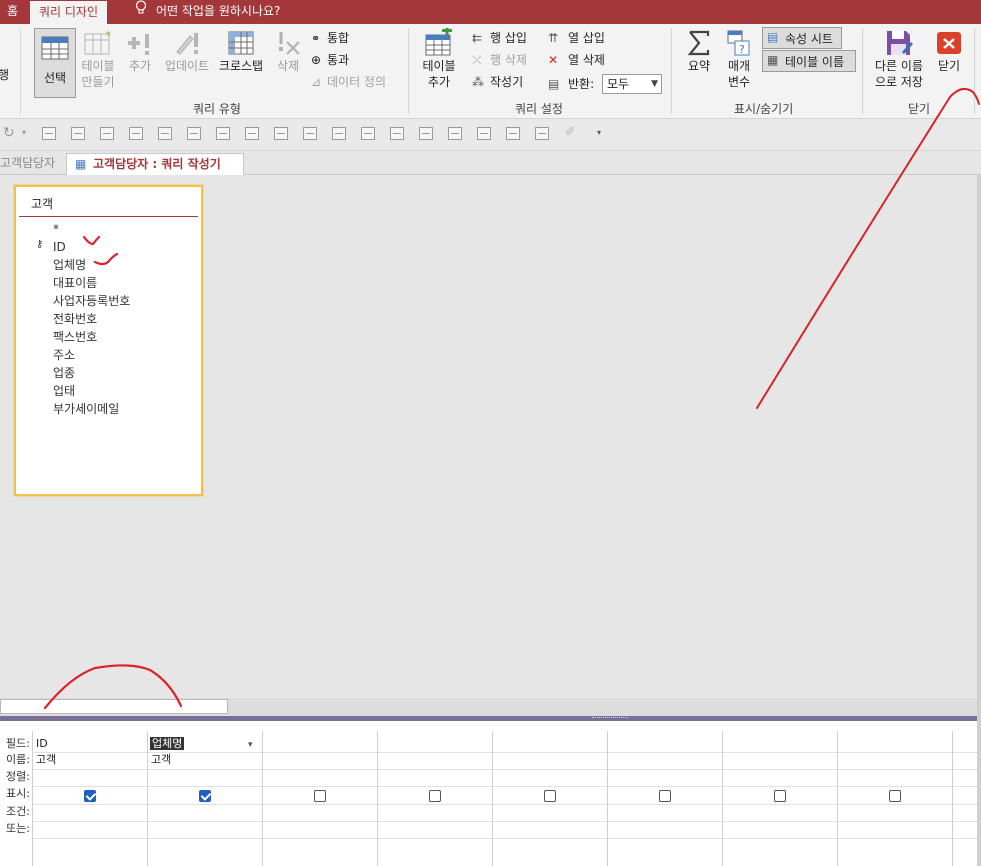 The height and width of the screenshot is (866, 981). Describe the element at coordinates (250, 745) in the screenshot. I see `chevron-down-icon: ▾` at that location.